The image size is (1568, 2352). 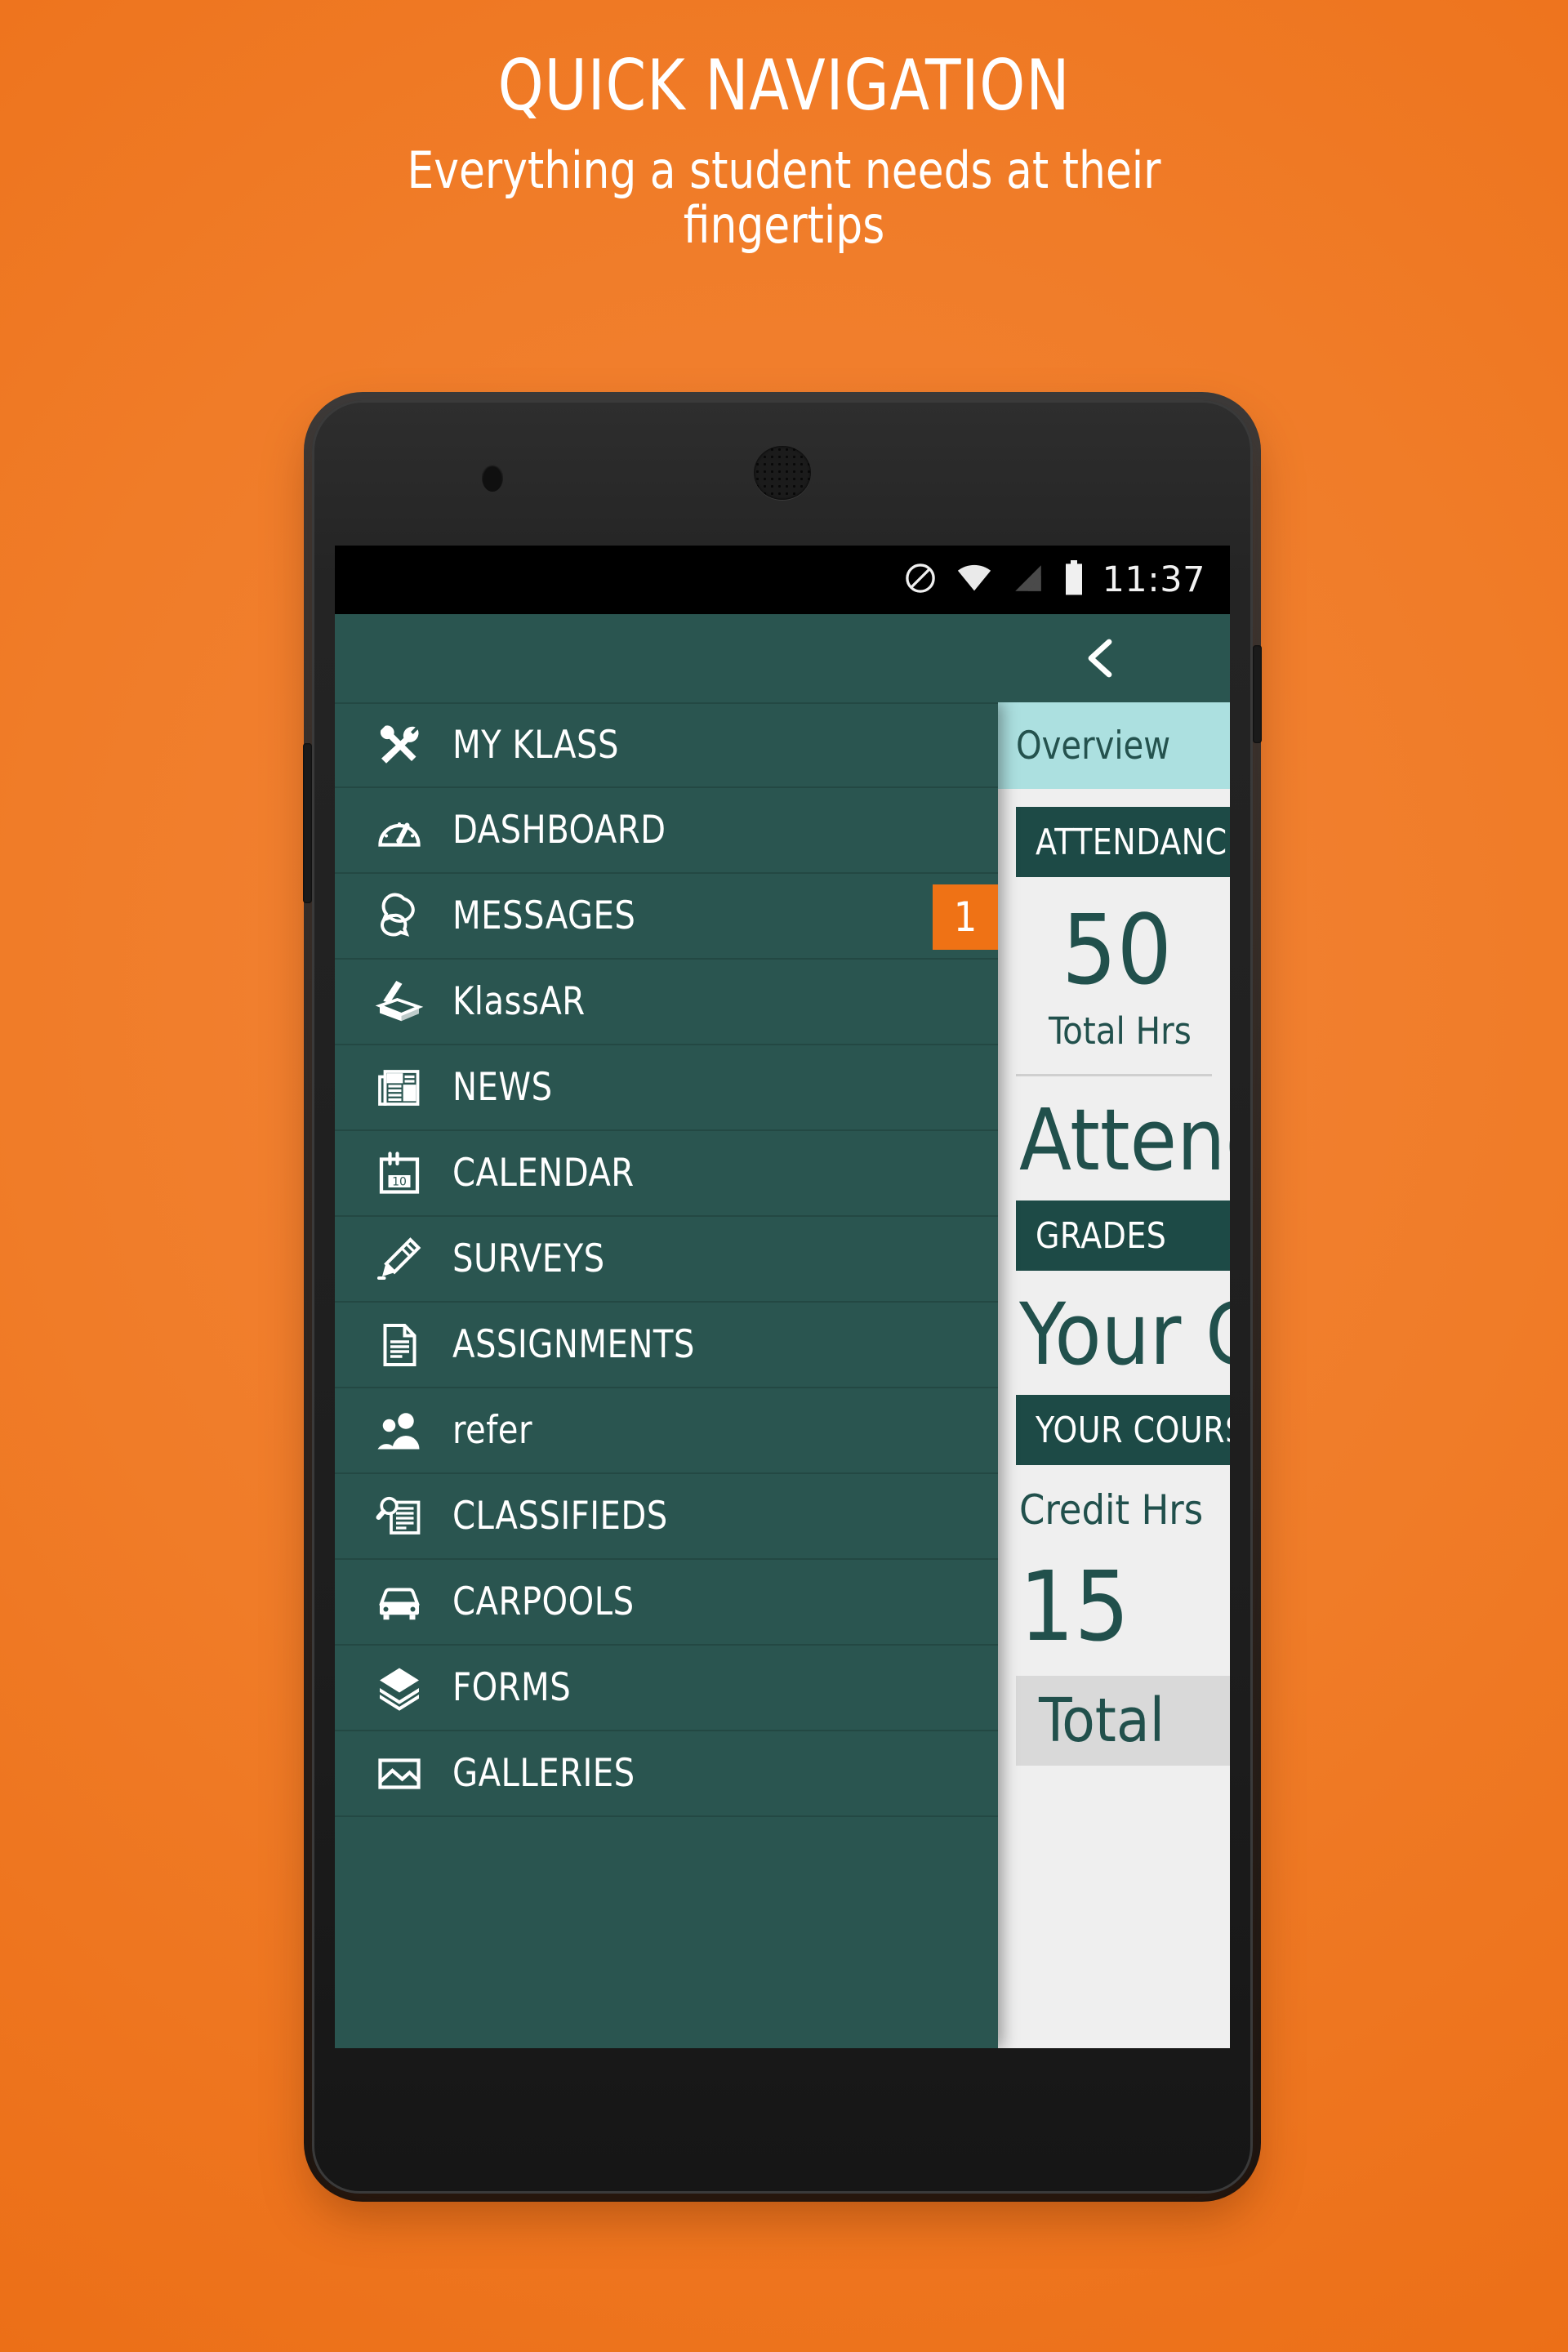 What do you see at coordinates (1117, 949) in the screenshot?
I see `attendance-total-value: 50` at bounding box center [1117, 949].